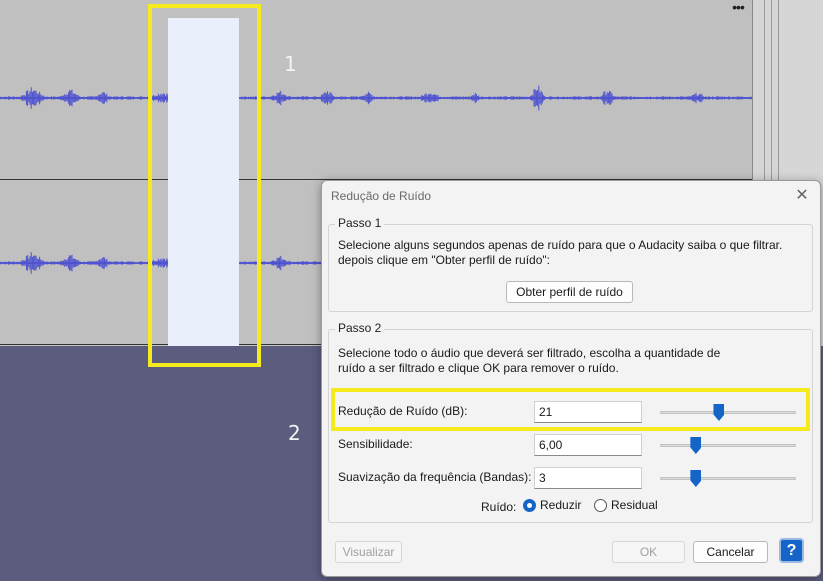 The width and height of the screenshot is (823, 581). I want to click on annotation-number-1: 1, so click(290, 64).